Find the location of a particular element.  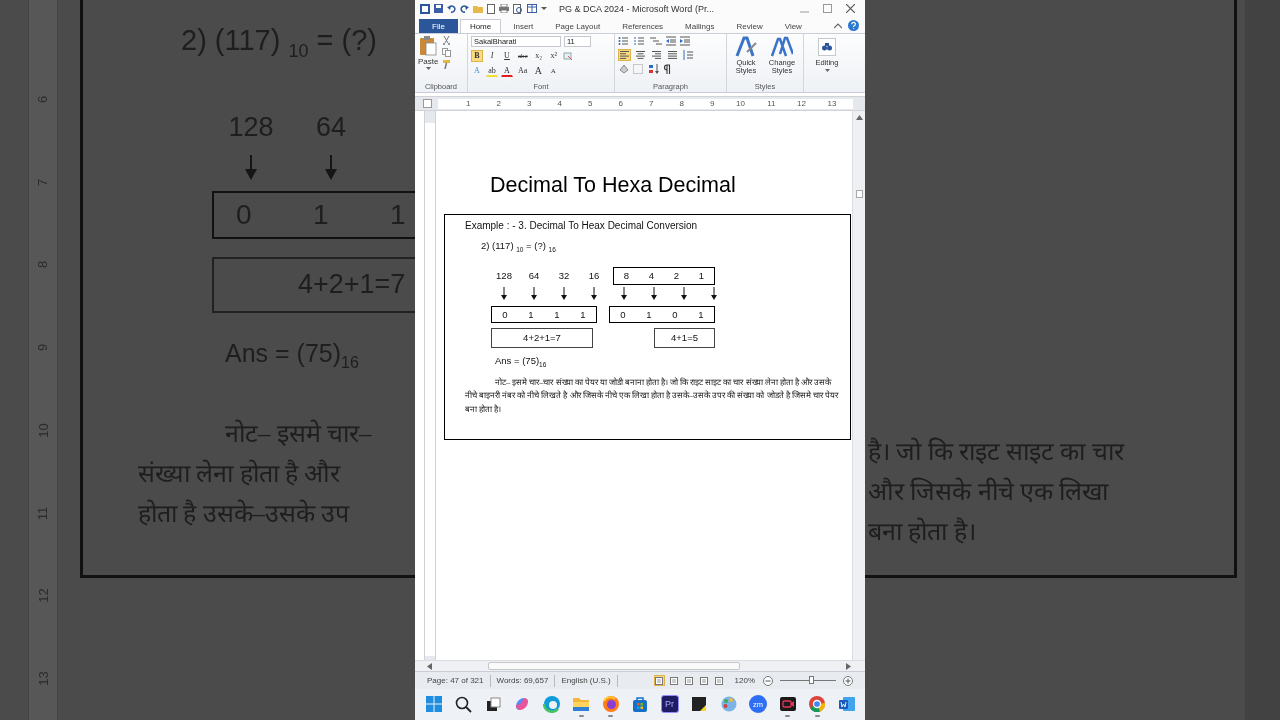

slider-thumb is located at coordinates (811, 680).